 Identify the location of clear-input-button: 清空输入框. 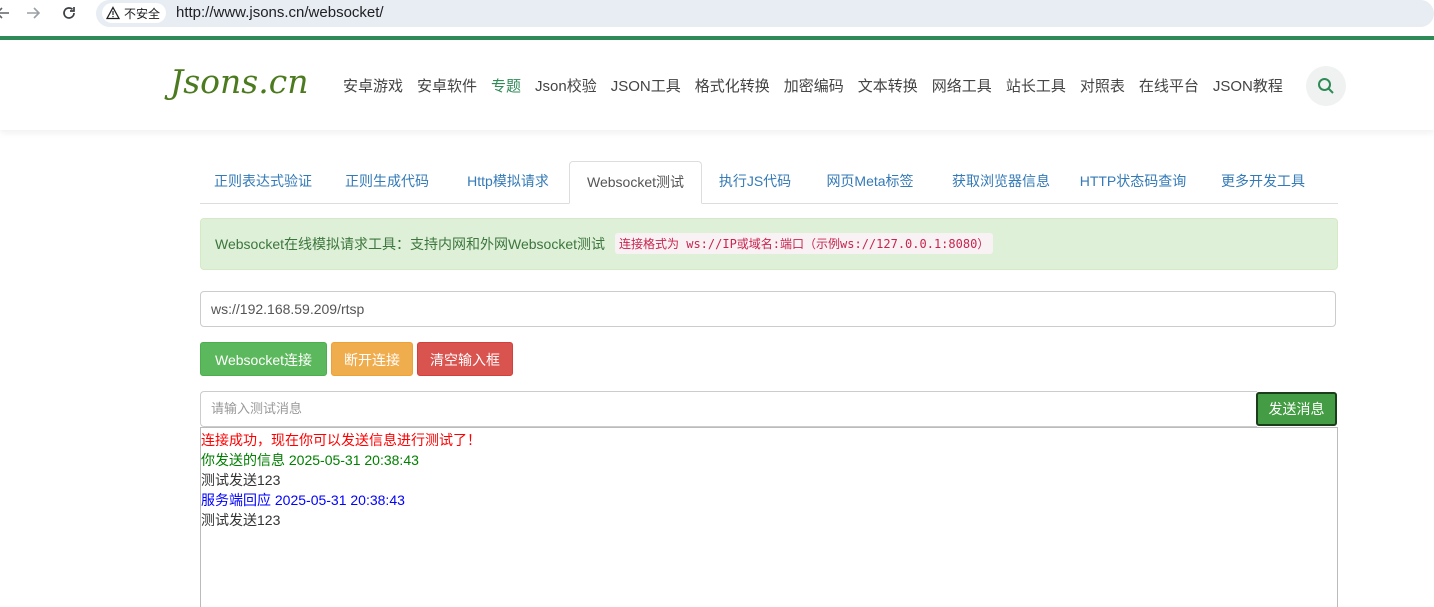
(465, 359).